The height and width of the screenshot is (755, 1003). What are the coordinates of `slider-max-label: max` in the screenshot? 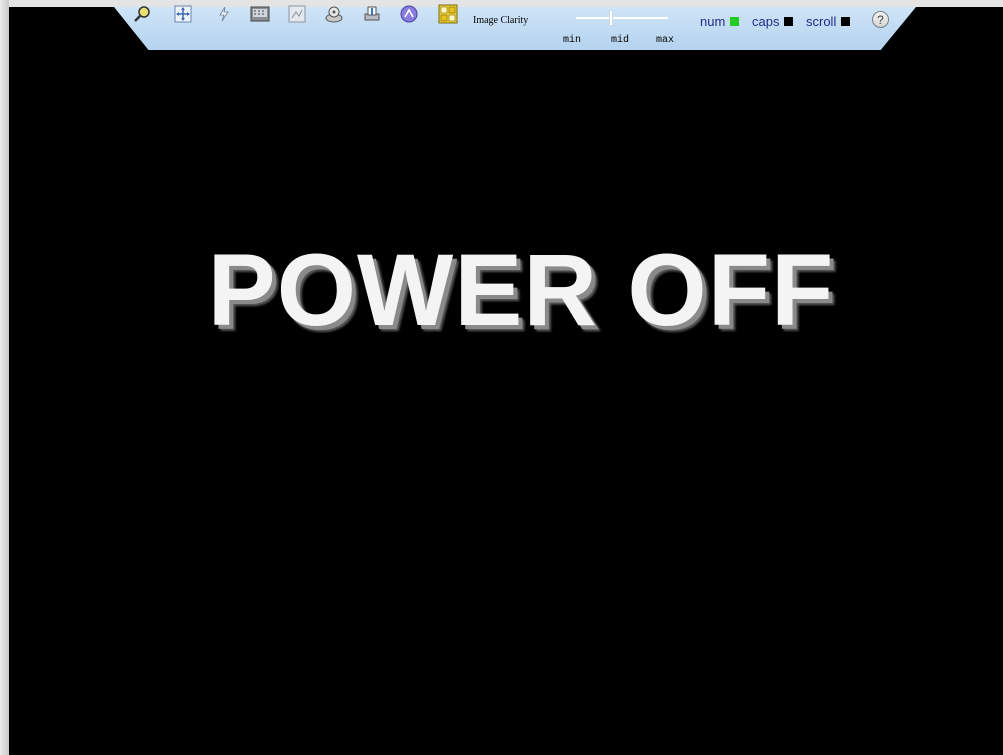 It's located at (665, 40).